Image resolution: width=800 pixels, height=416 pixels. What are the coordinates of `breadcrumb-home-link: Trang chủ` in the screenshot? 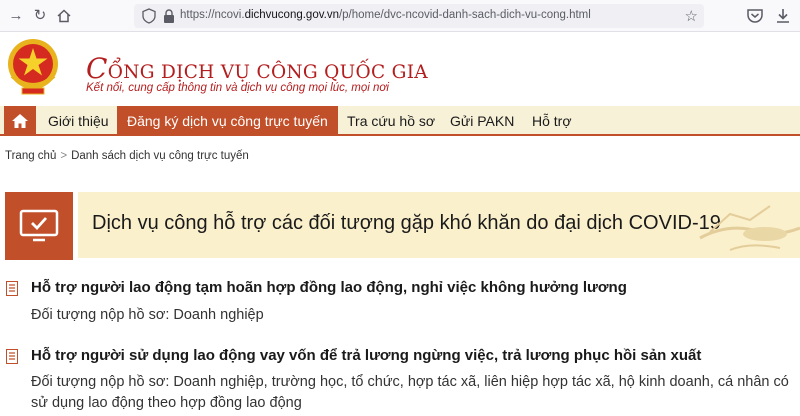 It's located at (30, 156).